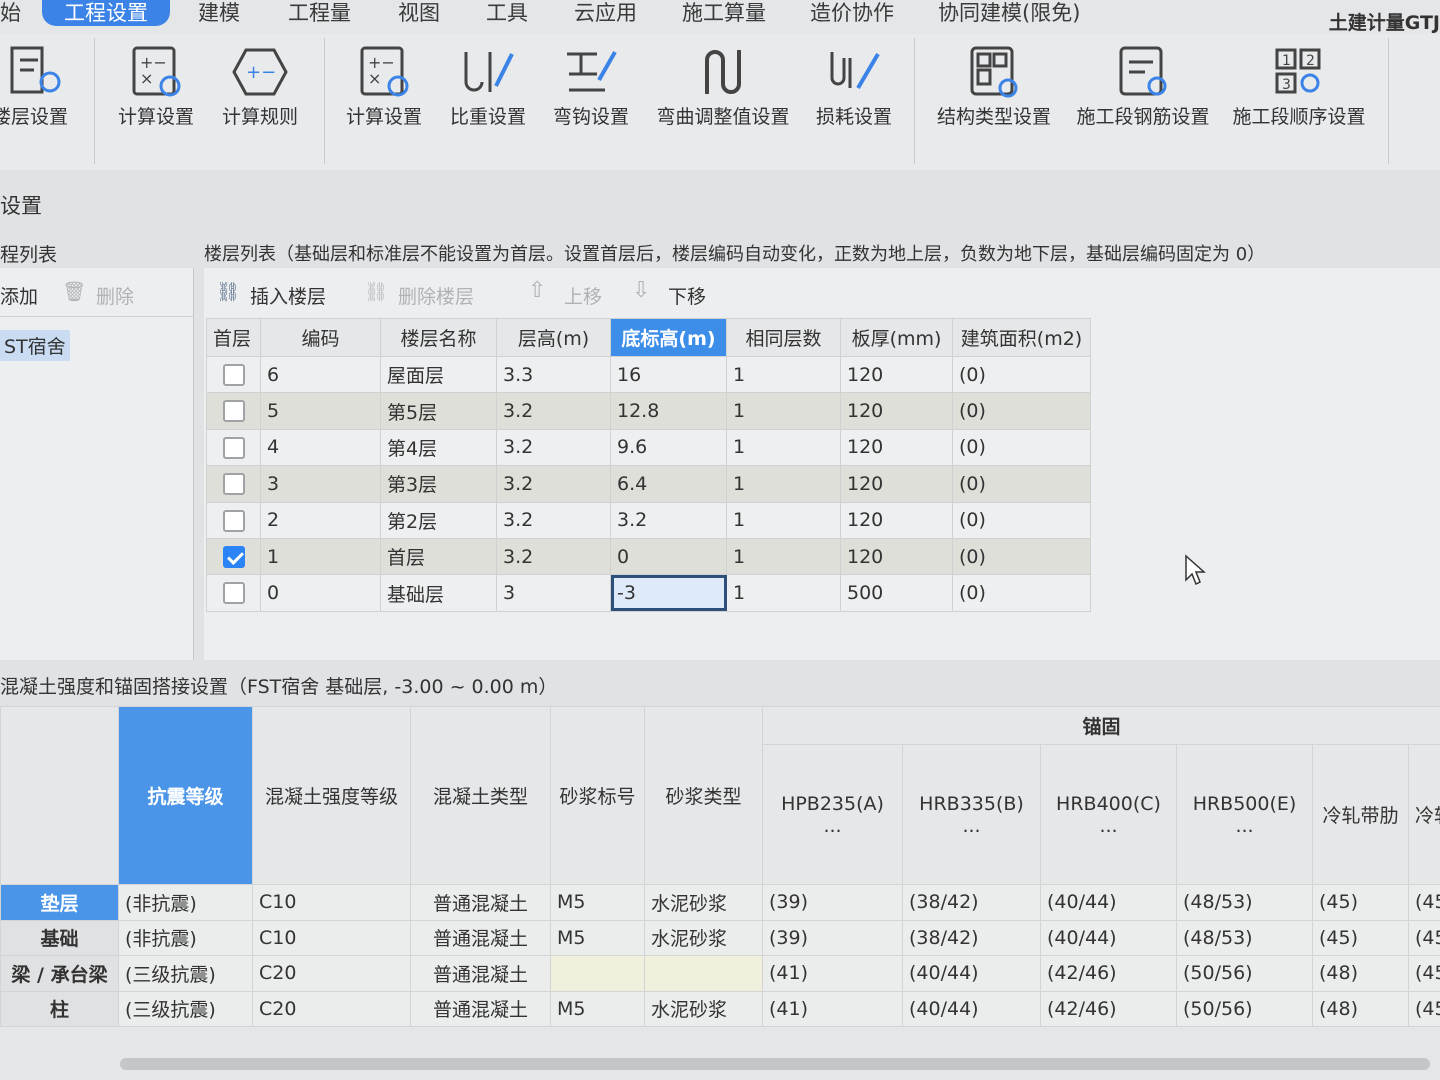  Describe the element at coordinates (832, 902) in the screenshot. I see `cell-a: (39)` at that location.